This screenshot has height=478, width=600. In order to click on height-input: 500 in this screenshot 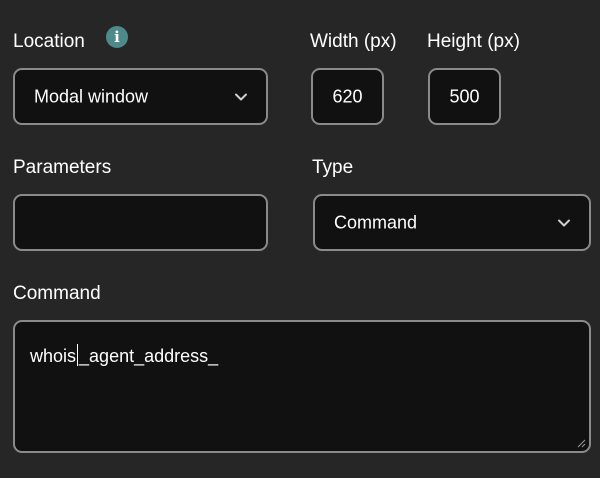, I will do `click(464, 96)`.